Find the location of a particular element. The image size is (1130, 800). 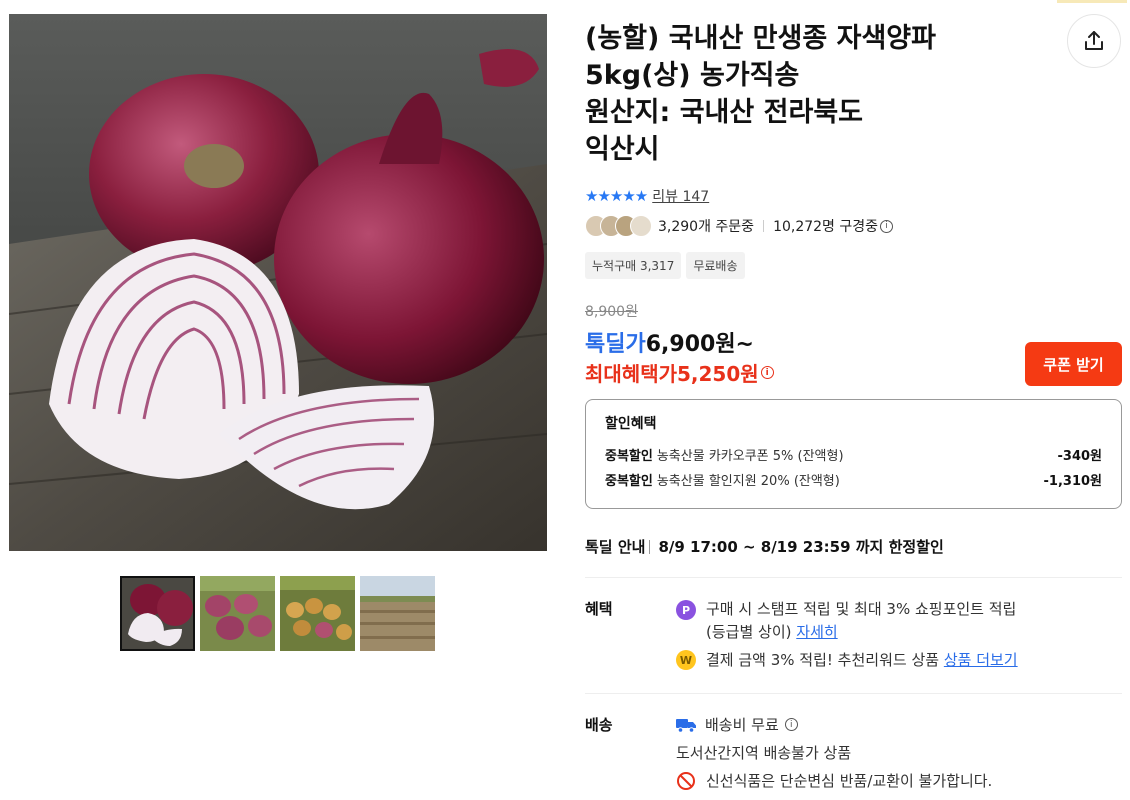

prohibited-icon is located at coordinates (686, 780).